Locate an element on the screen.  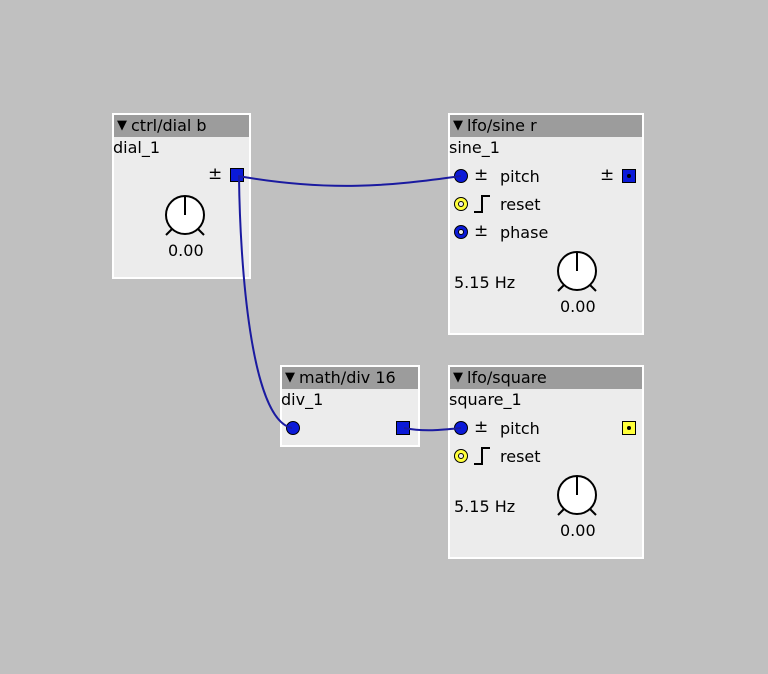
node-type-label: lfo/sine r is located at coordinates (502, 125).